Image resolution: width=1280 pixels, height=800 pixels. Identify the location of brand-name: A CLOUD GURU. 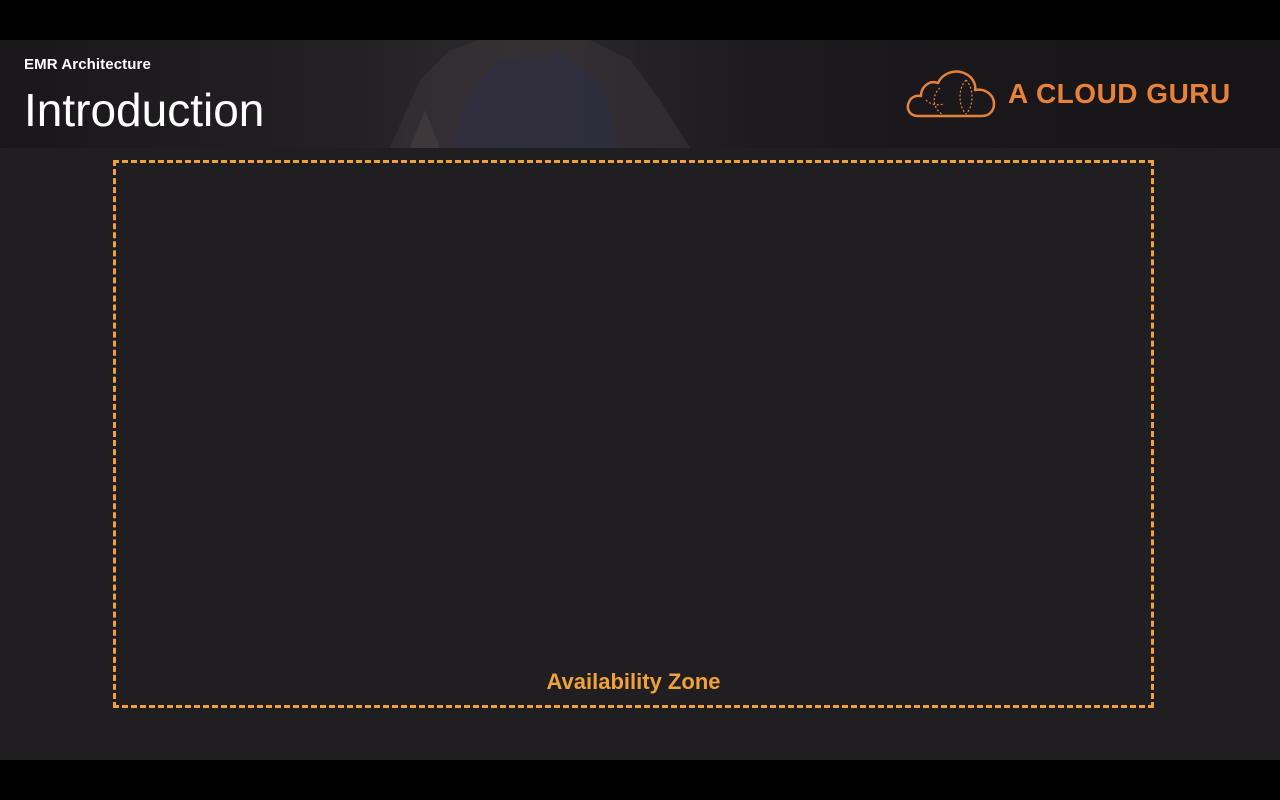
(1119, 93).